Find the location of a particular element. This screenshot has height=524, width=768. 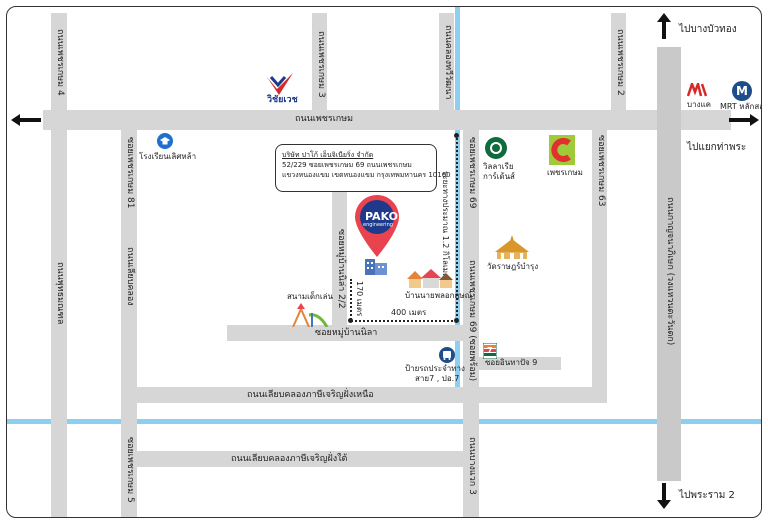

route-dot-start is located at coordinates (456, 135).